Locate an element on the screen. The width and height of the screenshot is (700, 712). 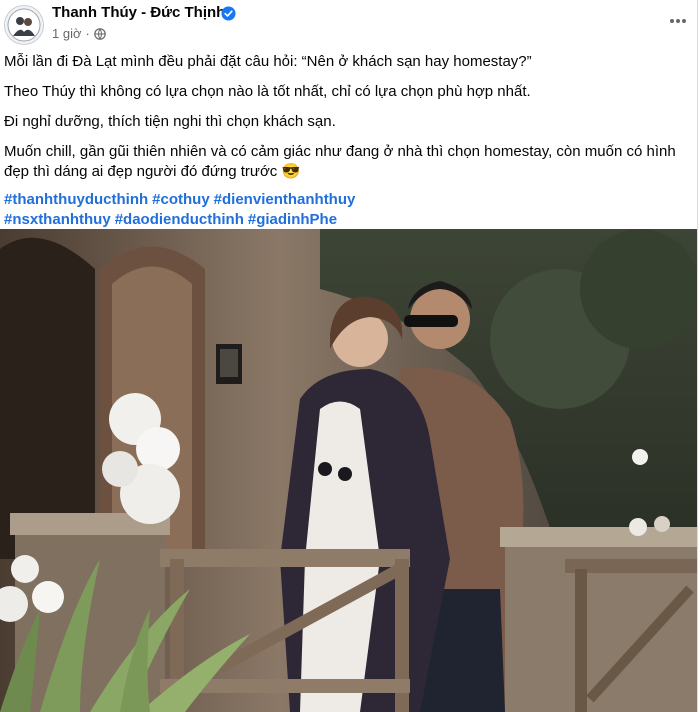
hashtag-link: #thanhthuyducthinh is located at coordinates (76, 199).